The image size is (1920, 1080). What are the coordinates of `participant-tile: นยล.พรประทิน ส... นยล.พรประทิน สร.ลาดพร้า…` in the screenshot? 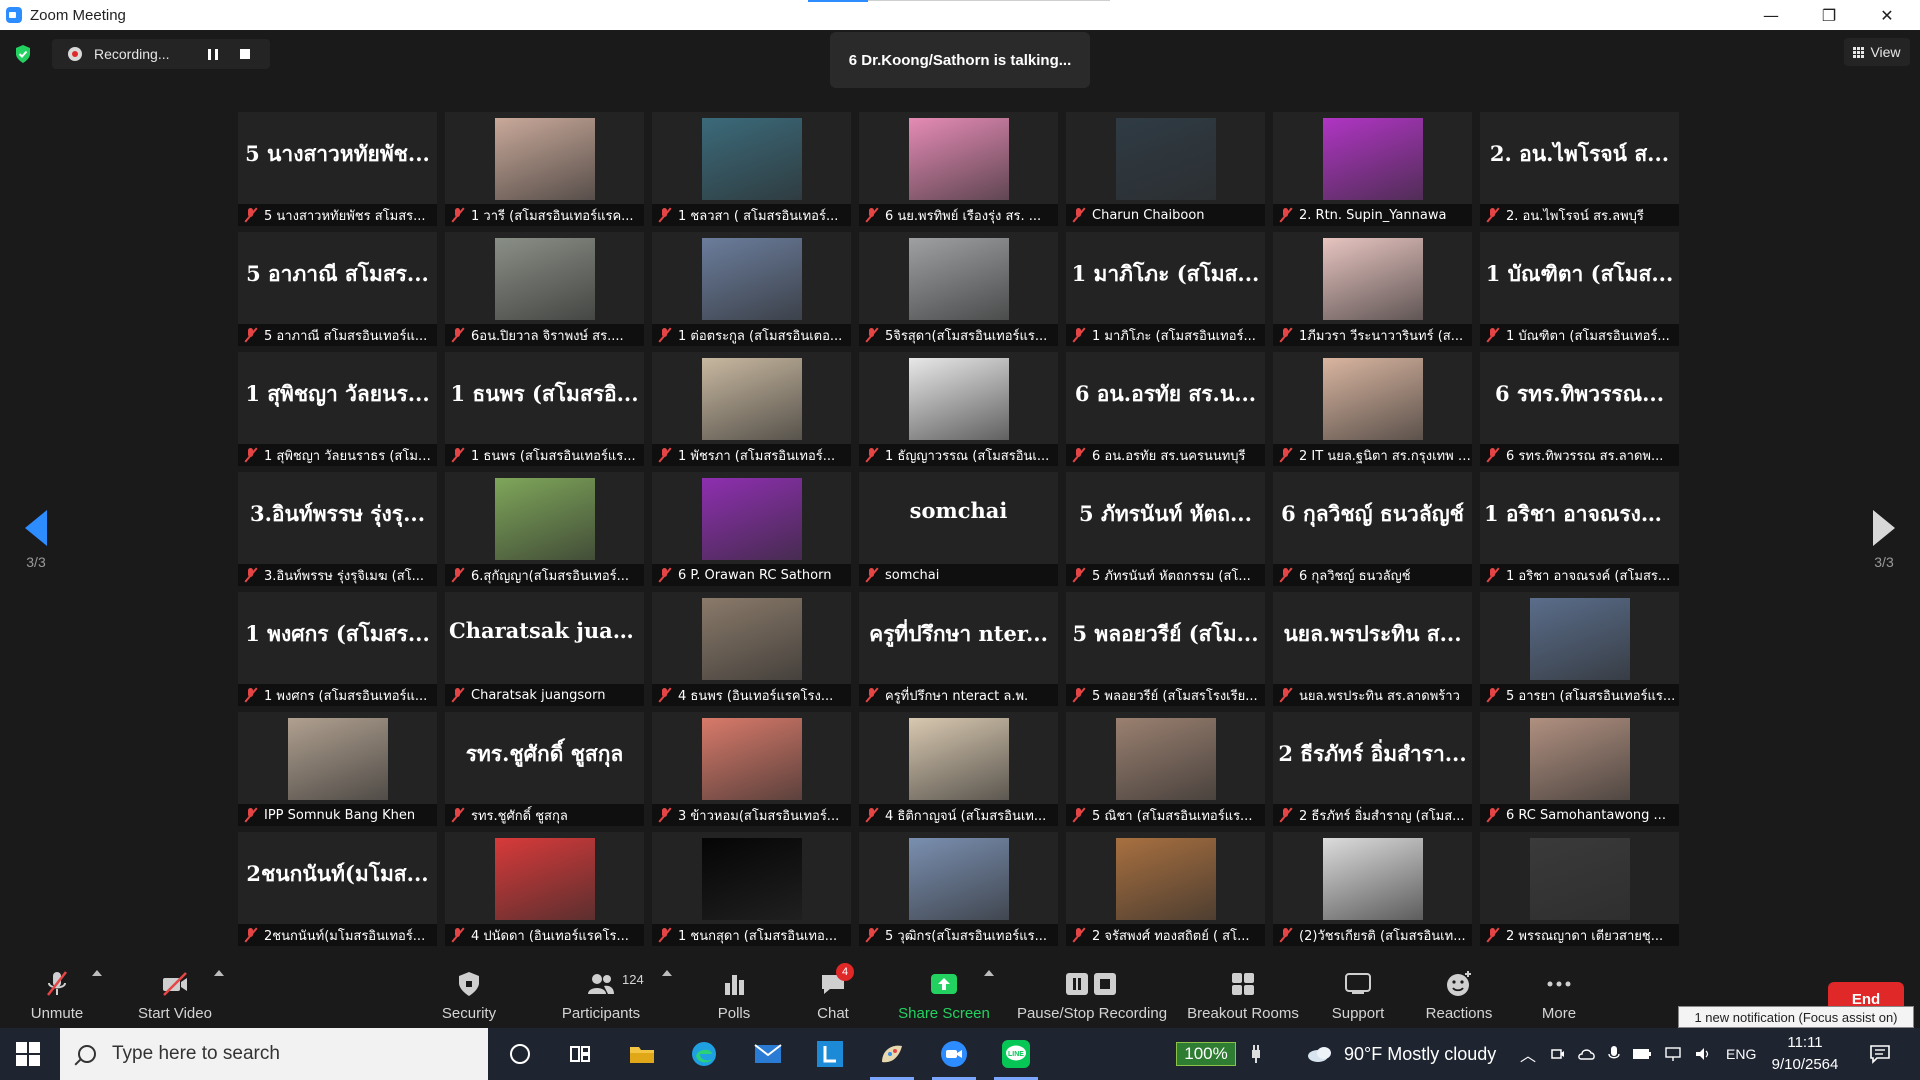 It's located at (1372, 649).